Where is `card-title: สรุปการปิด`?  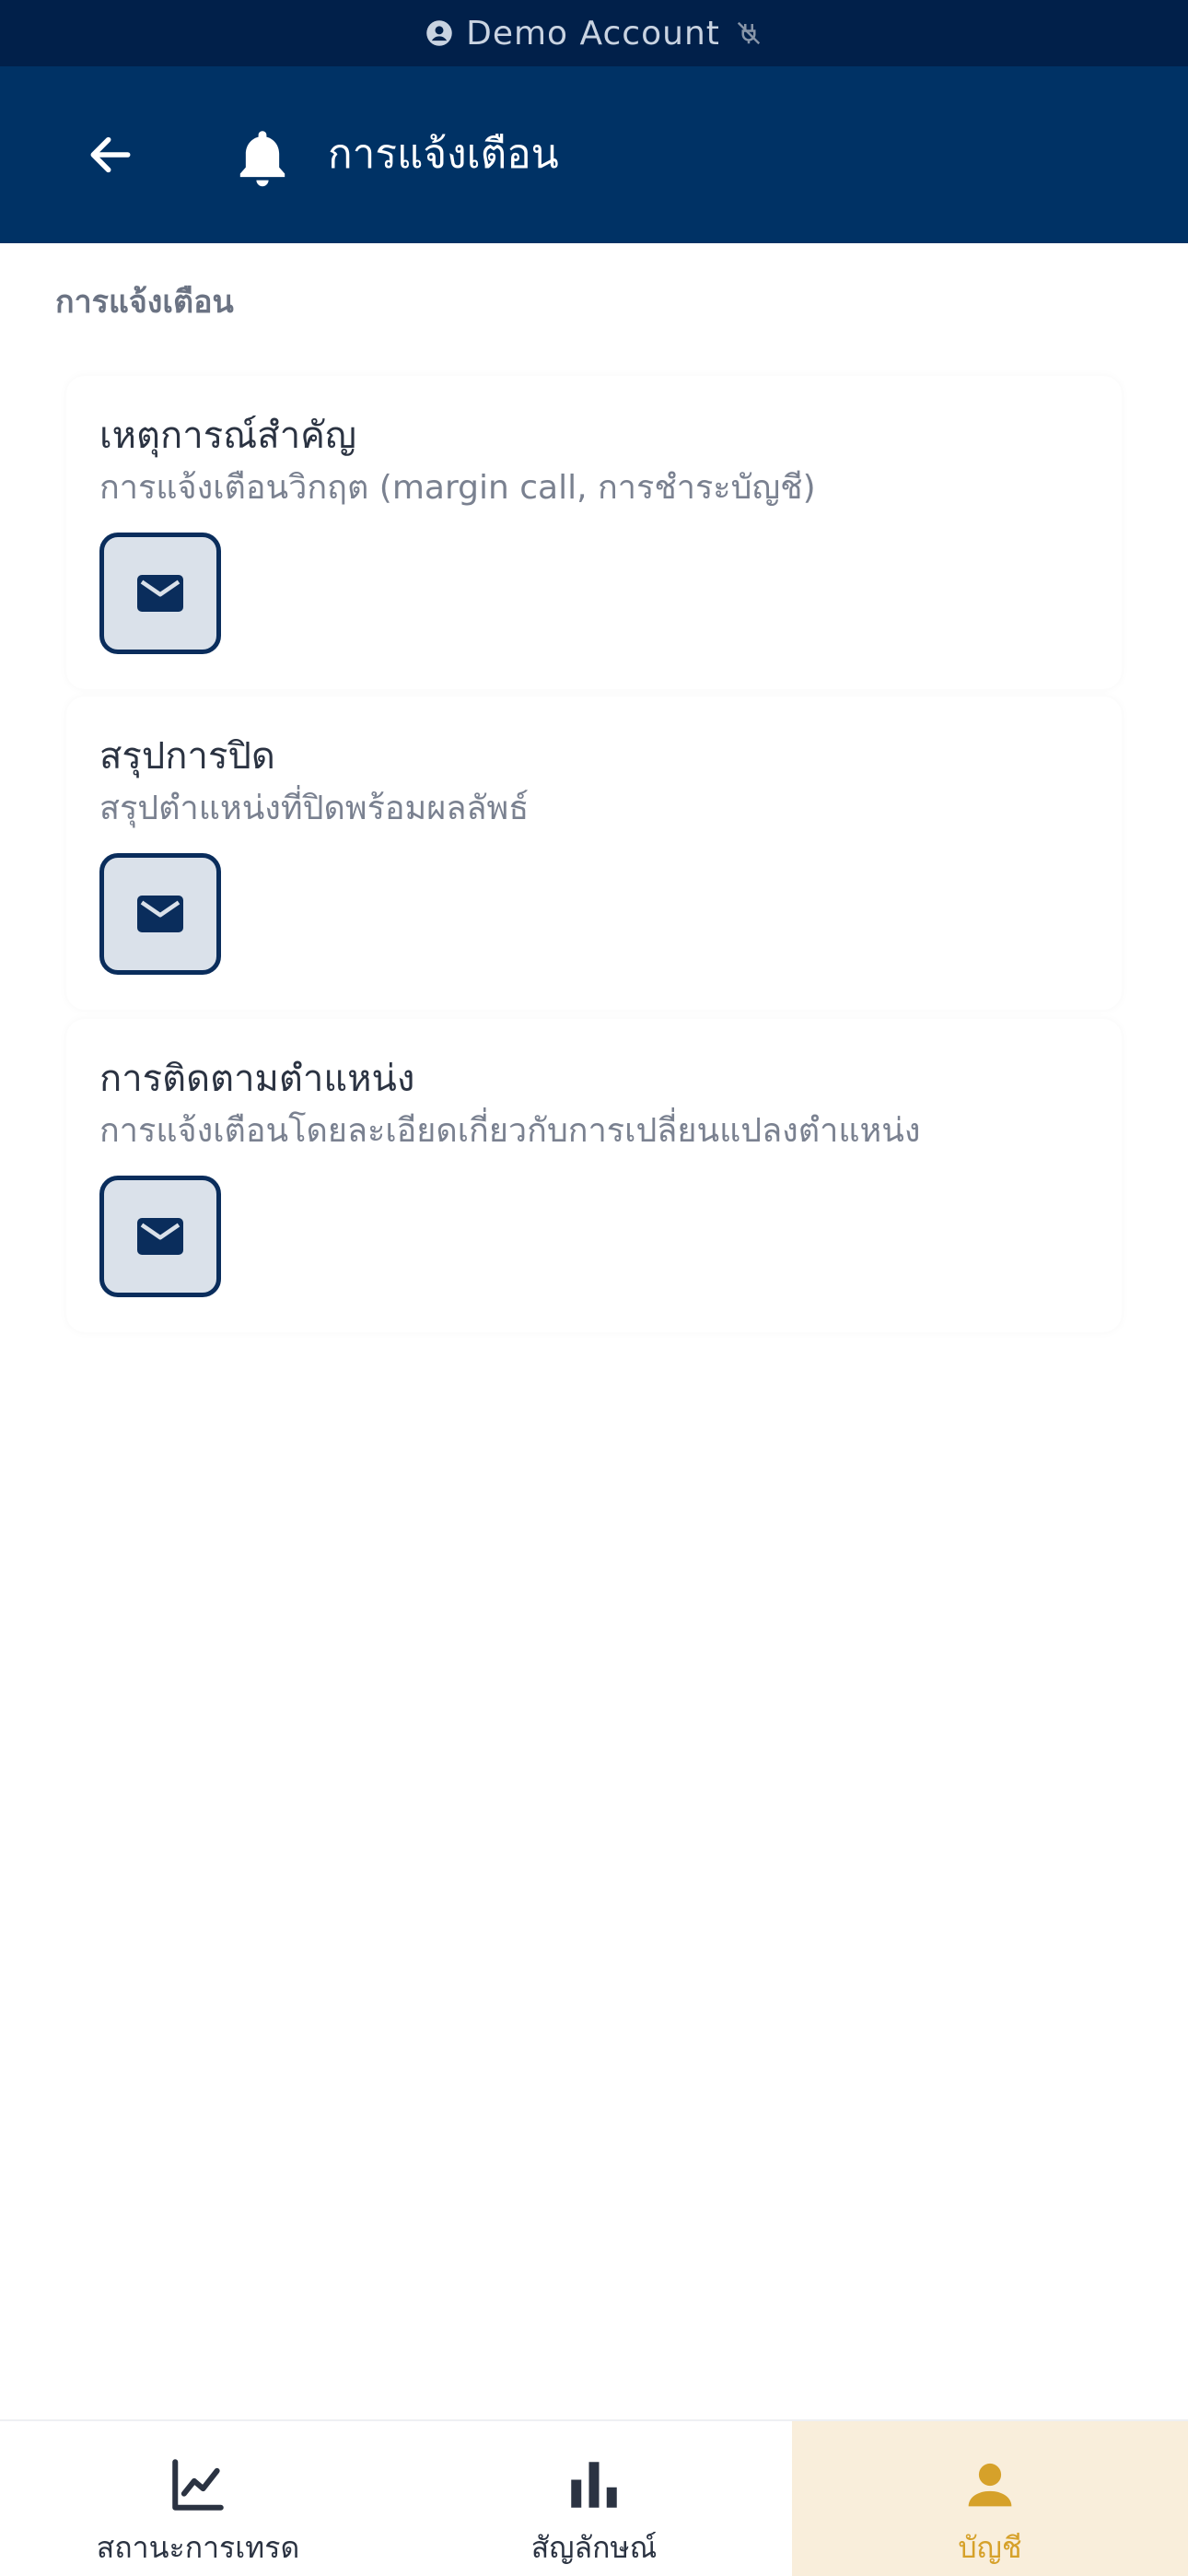
card-title: สรุปการปิด is located at coordinates (187, 756).